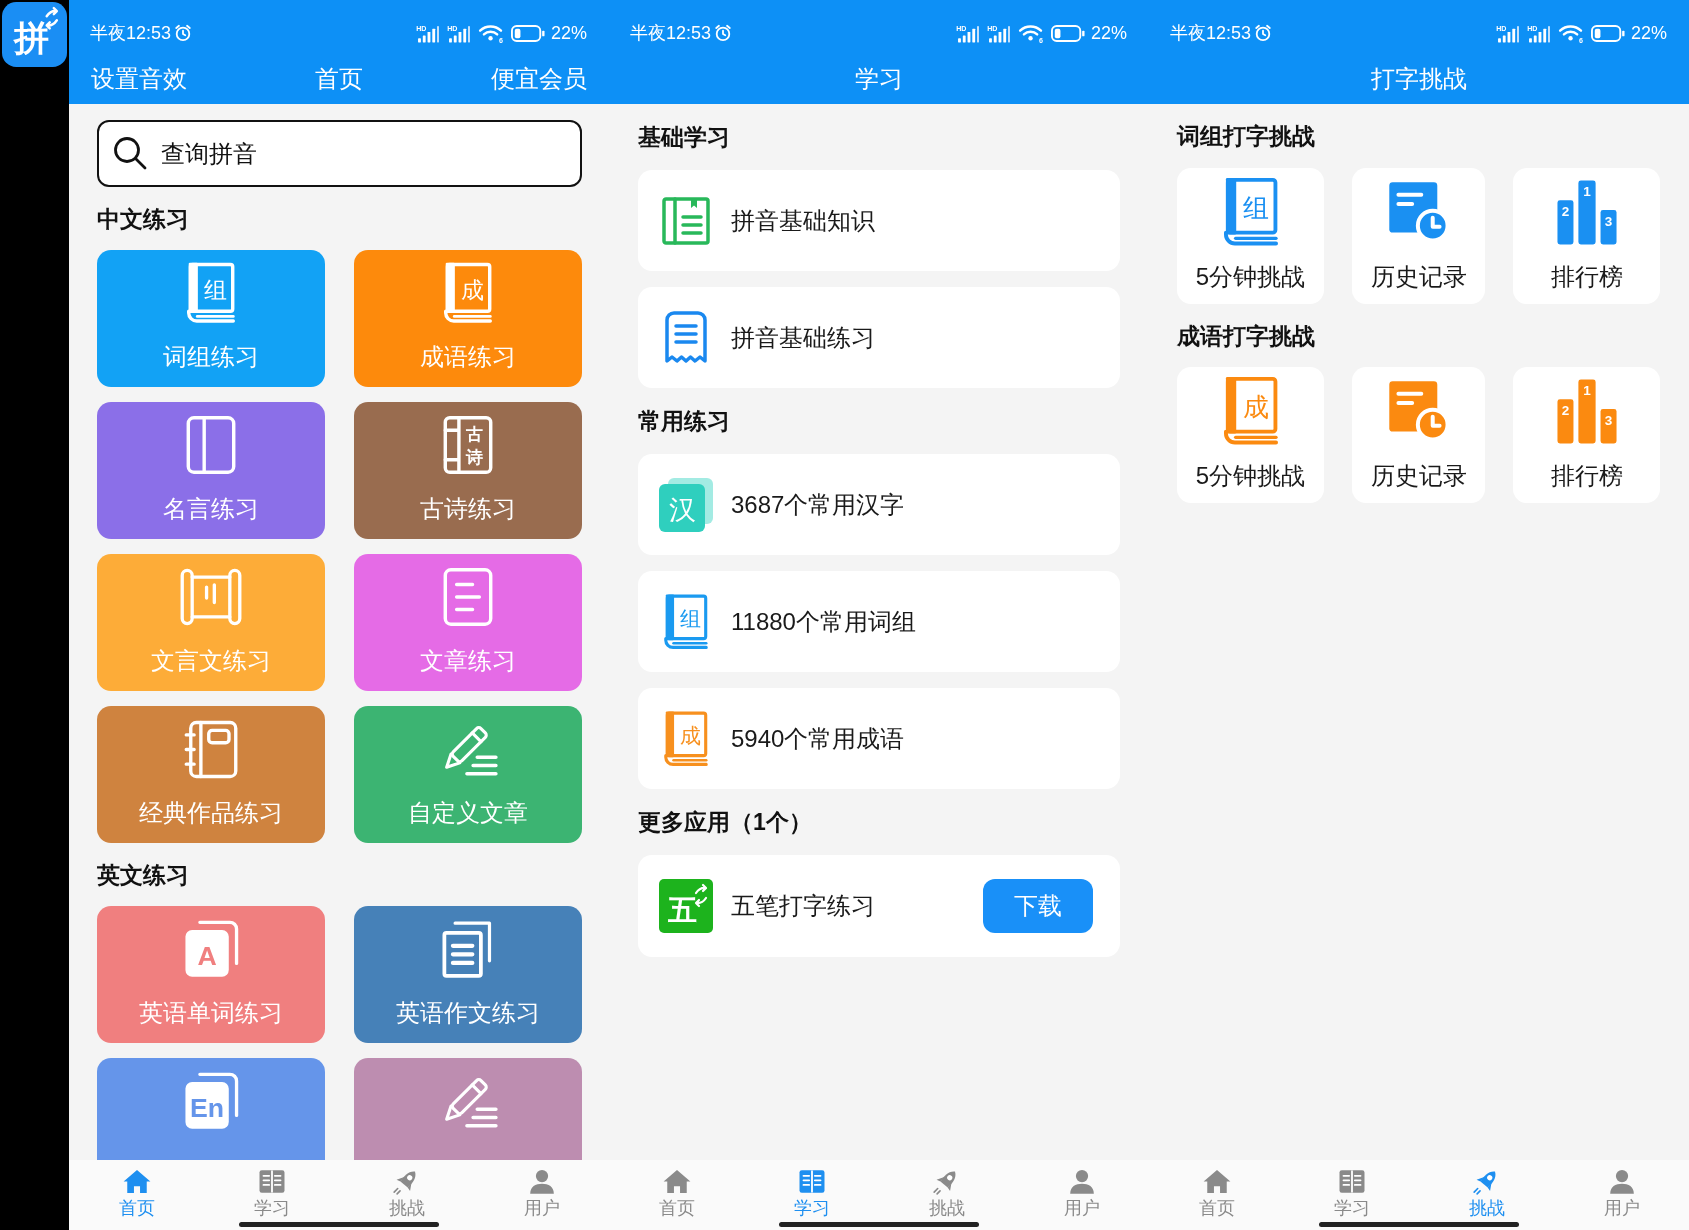  What do you see at coordinates (803, 906) in the screenshot?
I see `app-name: 五笔打字练习` at bounding box center [803, 906].